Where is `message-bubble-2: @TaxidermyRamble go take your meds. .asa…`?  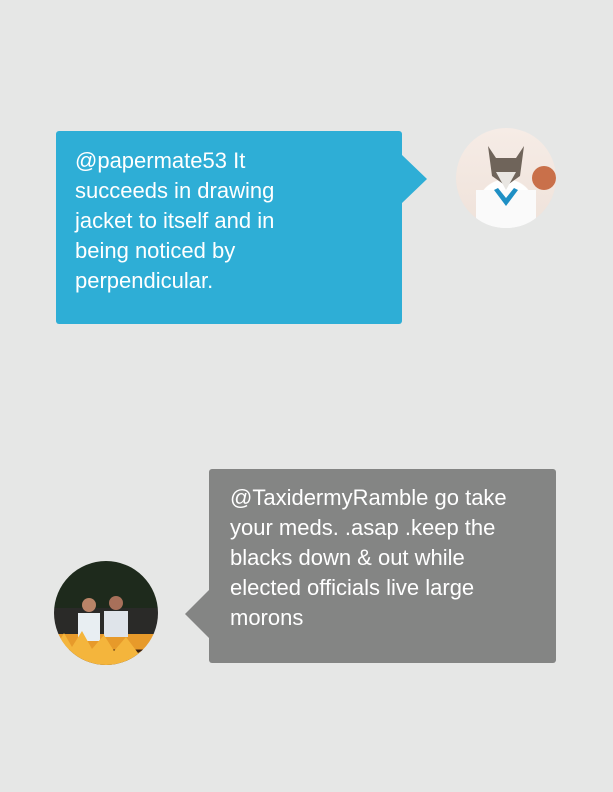
message-bubble-2: @TaxidermyRamble go take your meds. .asa… is located at coordinates (382, 566).